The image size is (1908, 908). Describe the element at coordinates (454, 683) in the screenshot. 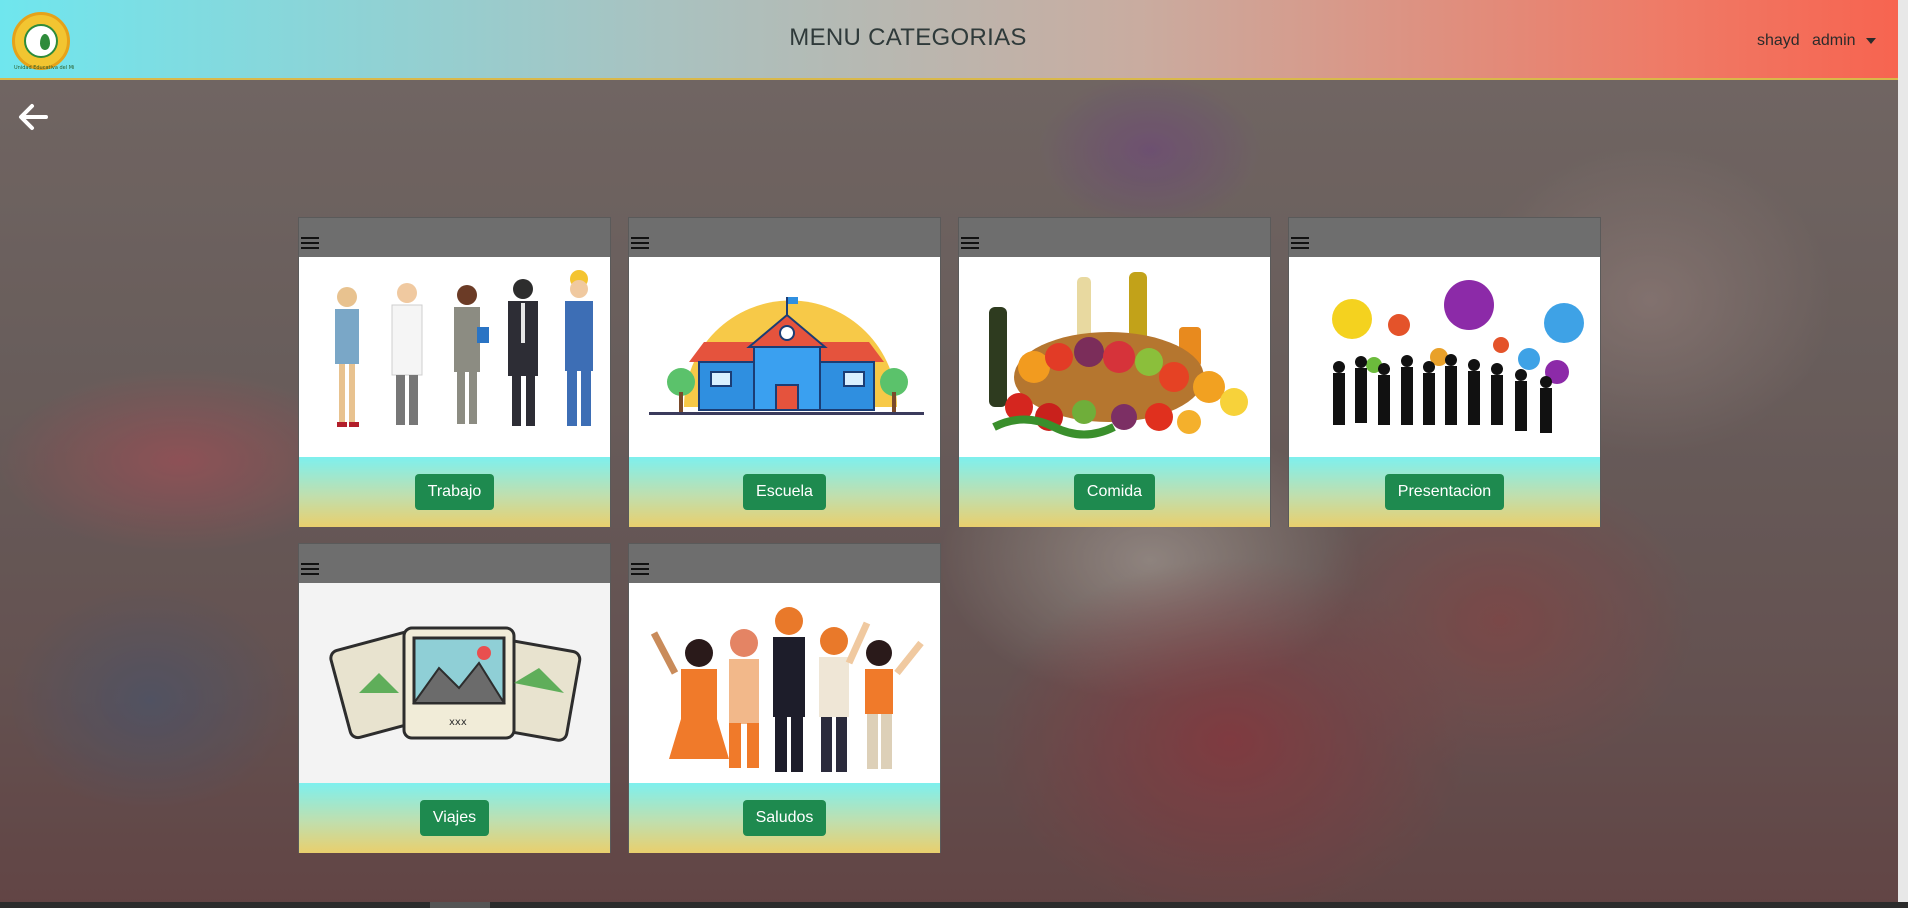

I see `travel-photos-illustration: xxx` at that location.